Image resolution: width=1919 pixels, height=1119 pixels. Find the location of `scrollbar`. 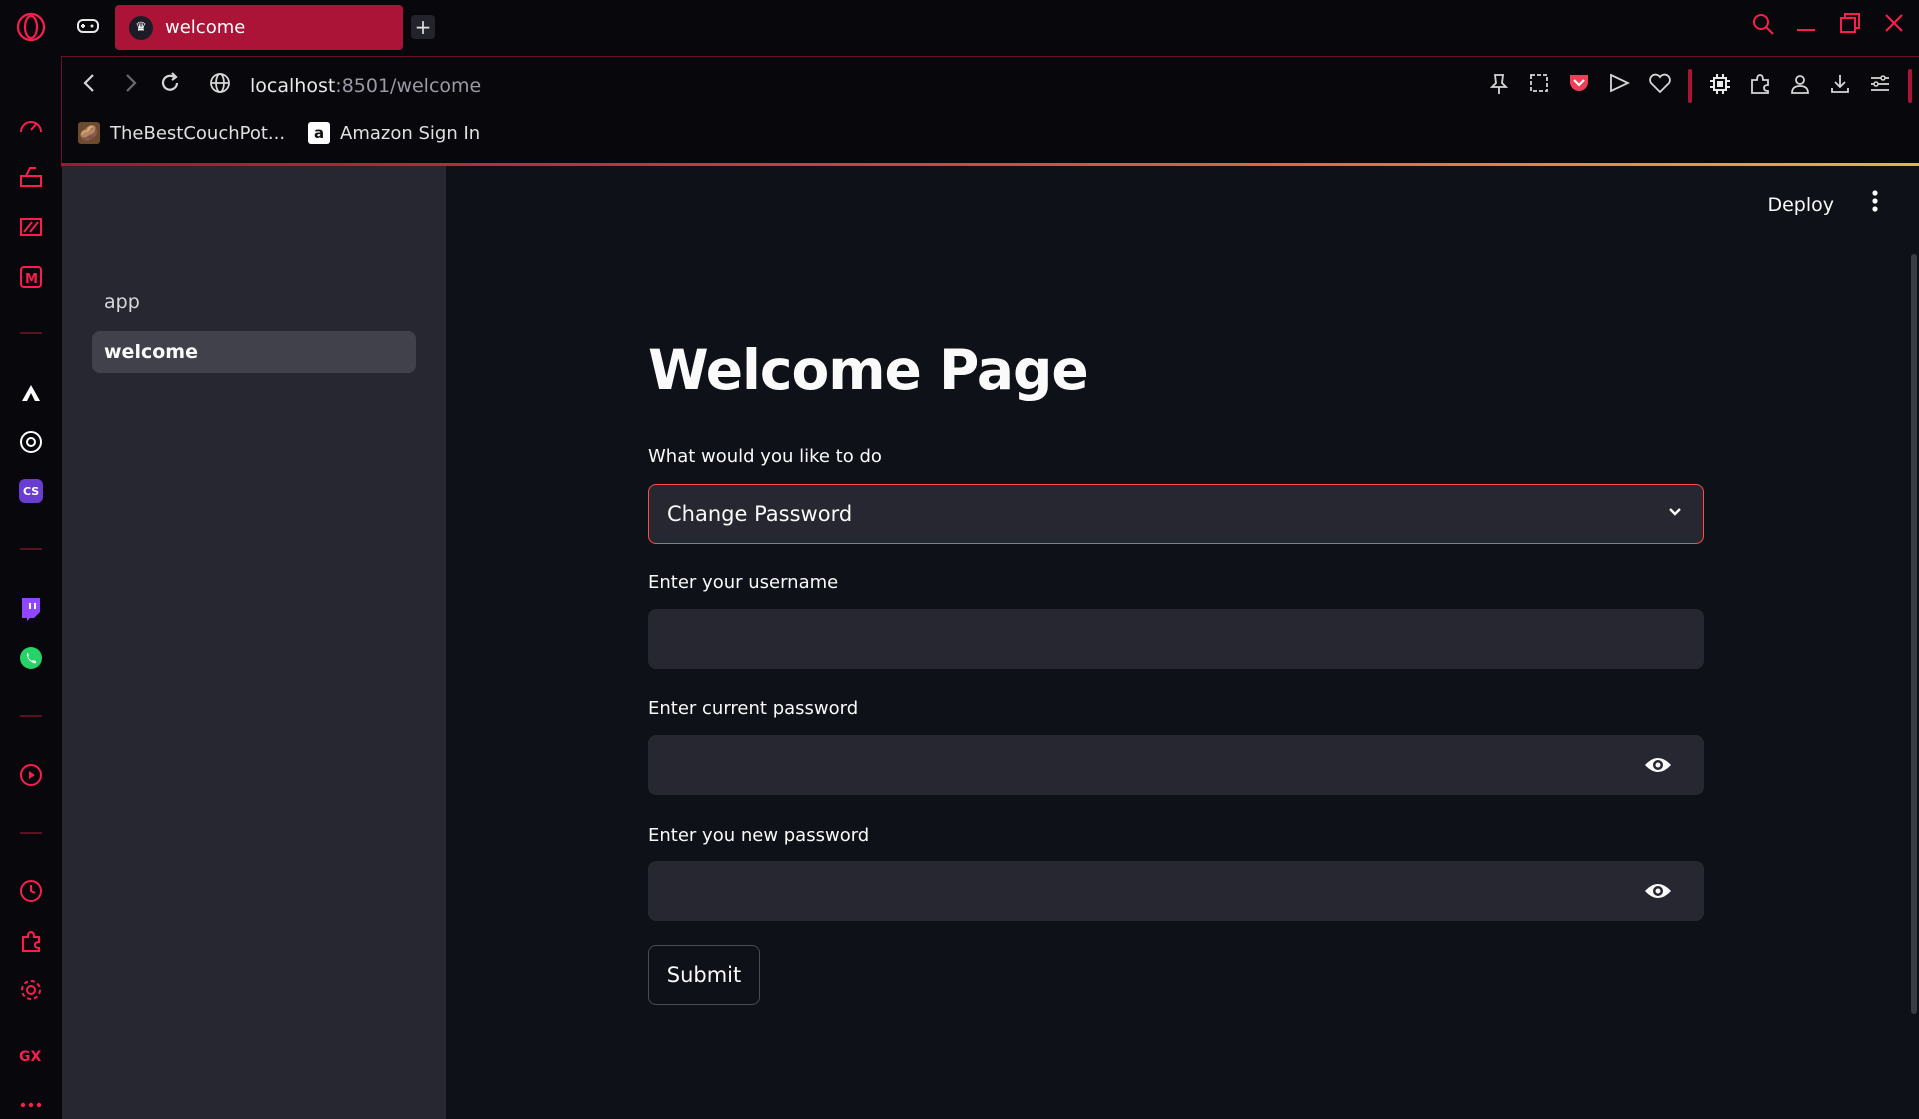

scrollbar is located at coordinates (1914, 634).